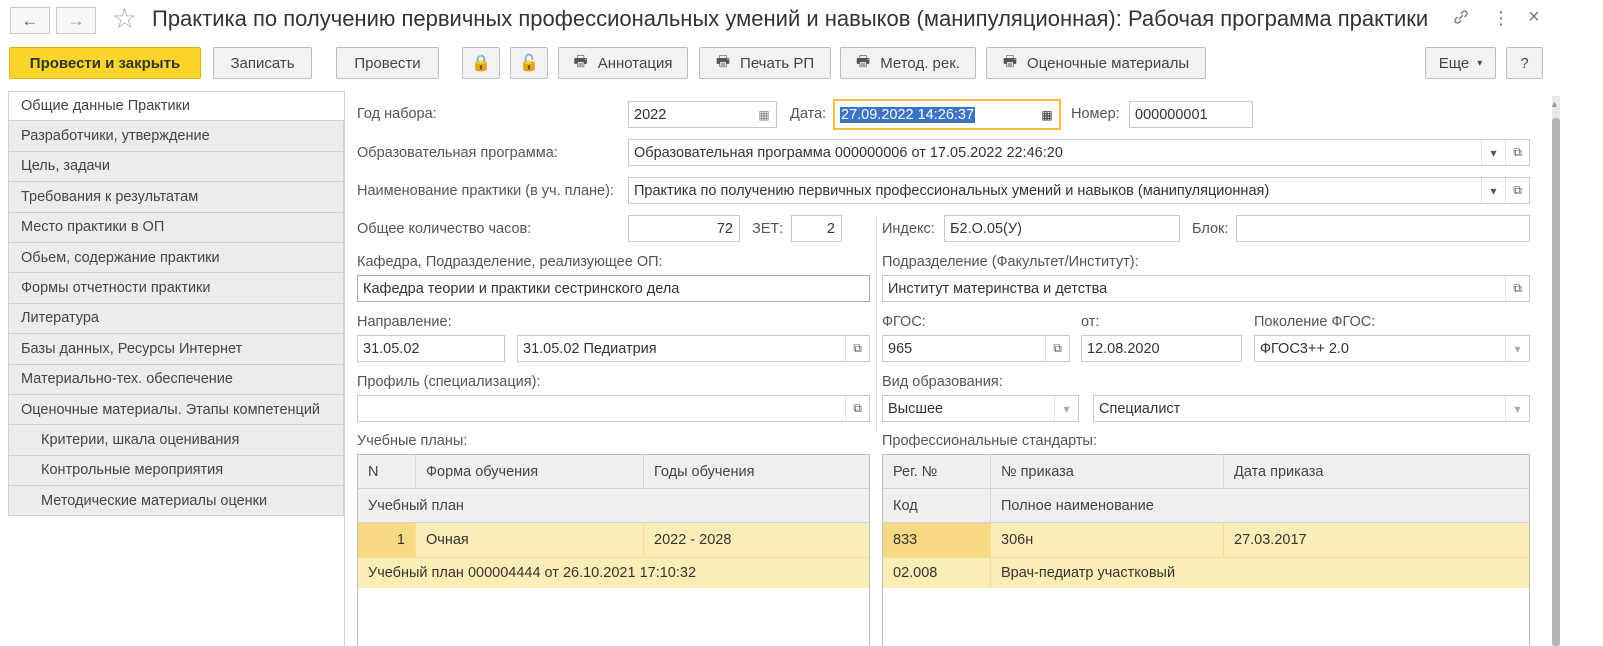 Image resolution: width=1603 pixels, height=646 pixels. I want to click on division-field: Институт материнства и детства ⧉, so click(1206, 288).